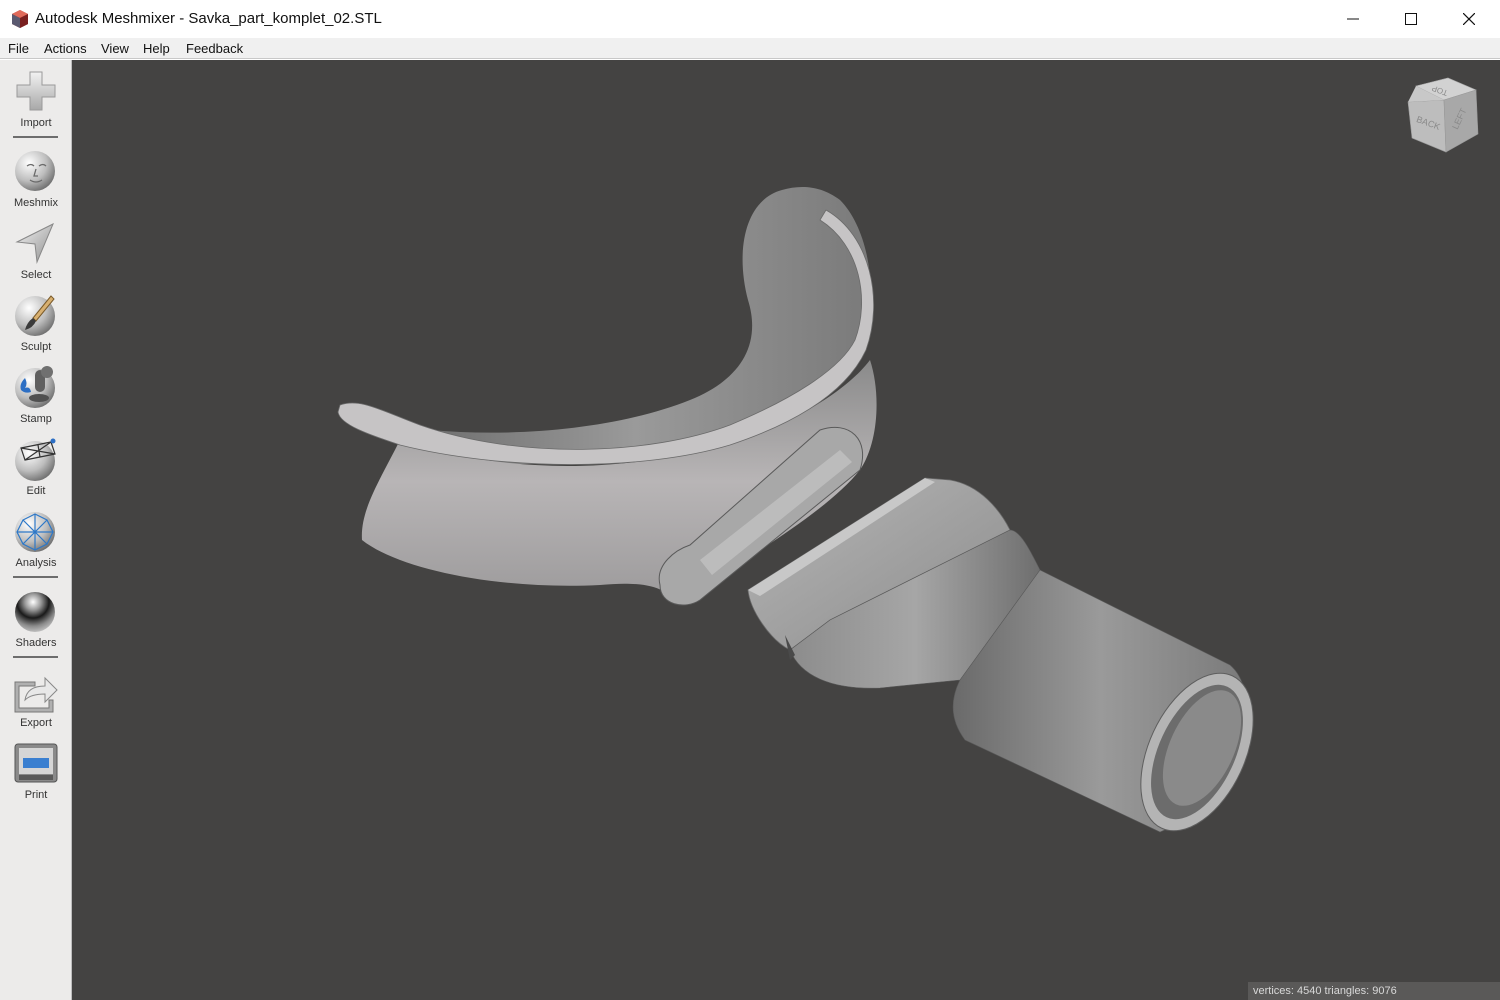  I want to click on maximize-icon, so click(1411, 19).